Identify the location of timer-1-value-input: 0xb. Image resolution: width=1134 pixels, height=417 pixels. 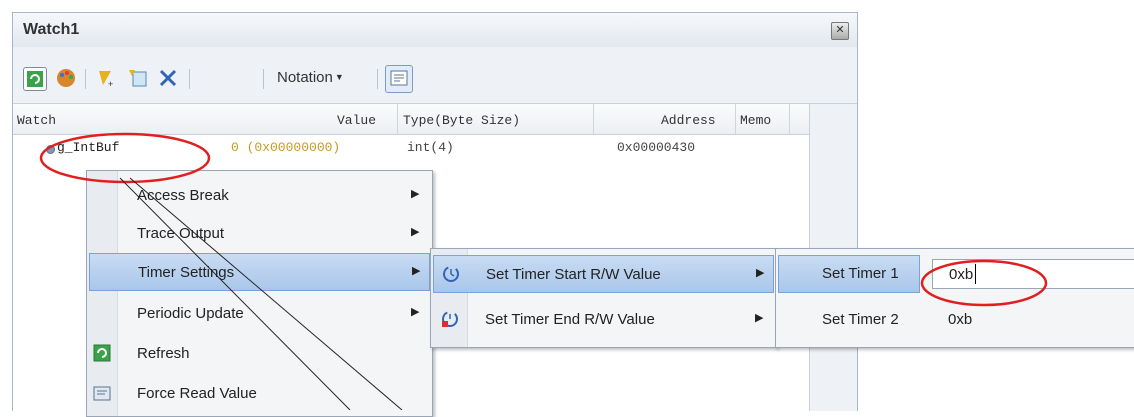
(1033, 274).